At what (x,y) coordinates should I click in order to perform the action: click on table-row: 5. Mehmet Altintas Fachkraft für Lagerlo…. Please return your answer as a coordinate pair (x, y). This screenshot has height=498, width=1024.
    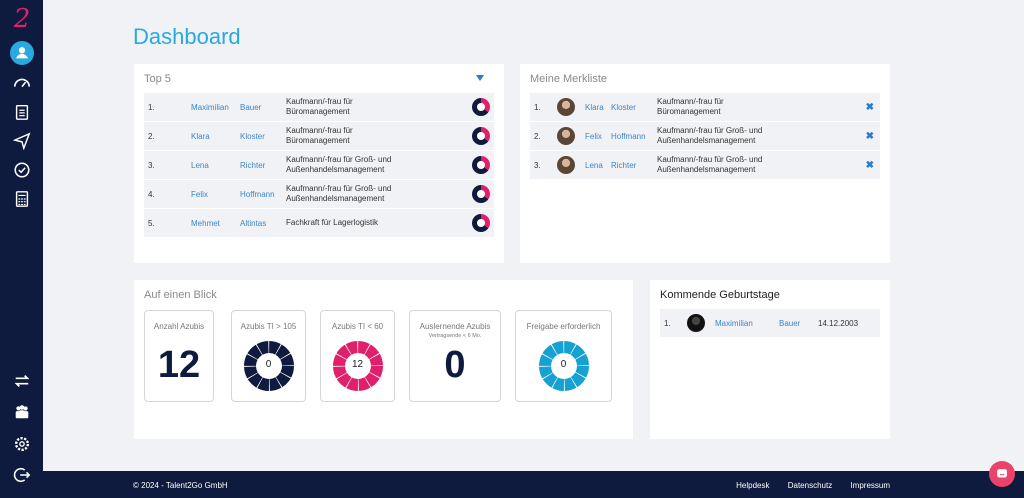
    Looking at the image, I should click on (319, 223).